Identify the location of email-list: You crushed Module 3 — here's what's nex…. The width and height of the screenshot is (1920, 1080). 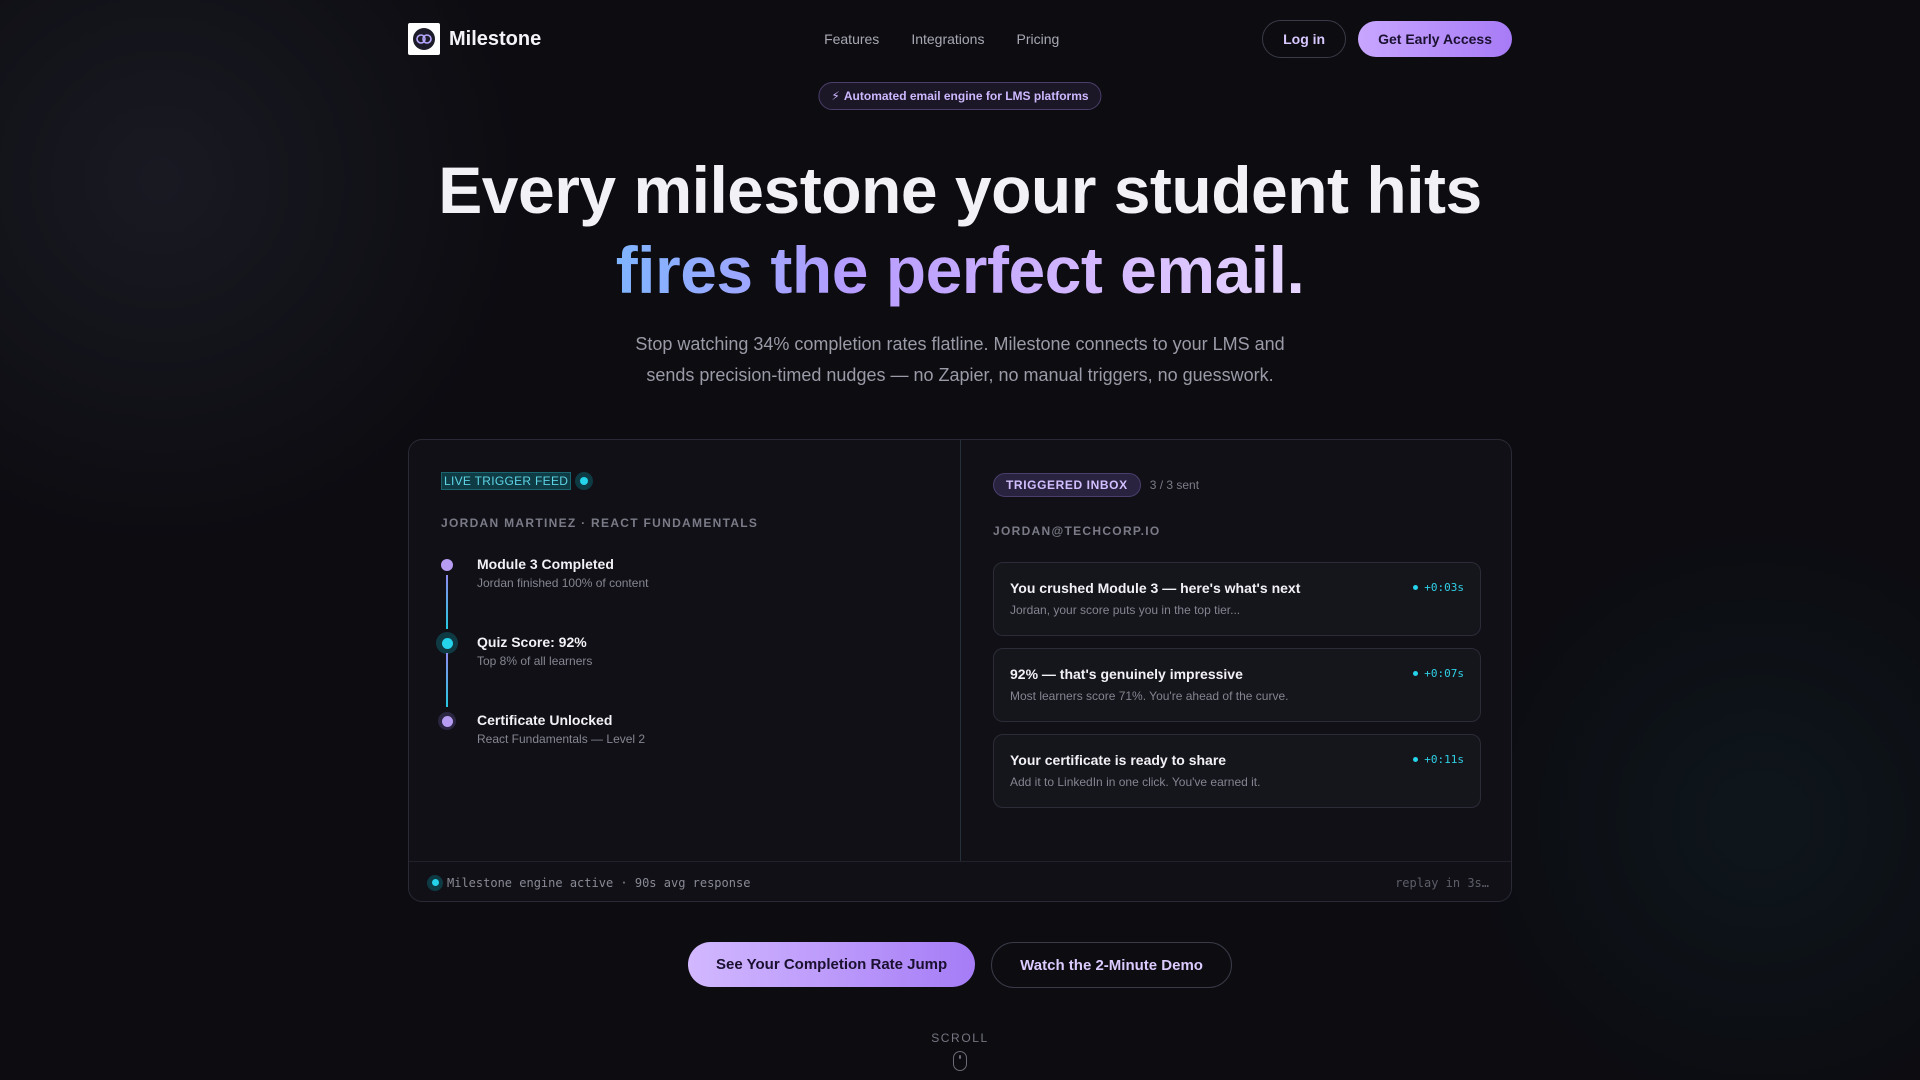
(1237, 691).